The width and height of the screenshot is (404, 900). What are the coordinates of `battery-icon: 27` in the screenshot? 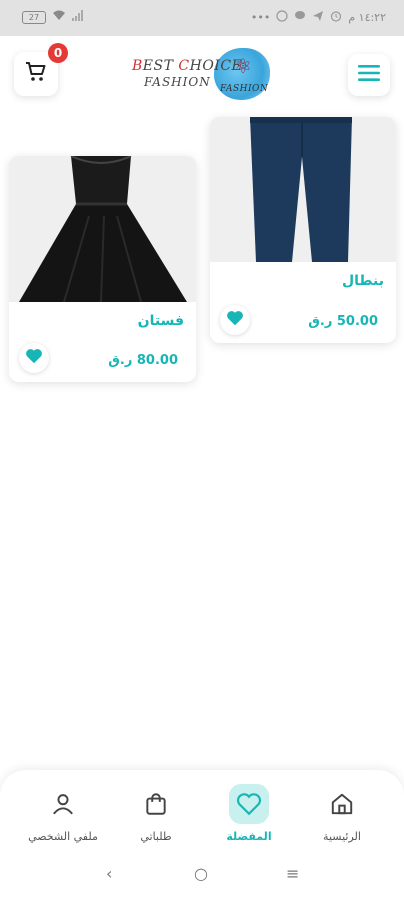 It's located at (34, 17).